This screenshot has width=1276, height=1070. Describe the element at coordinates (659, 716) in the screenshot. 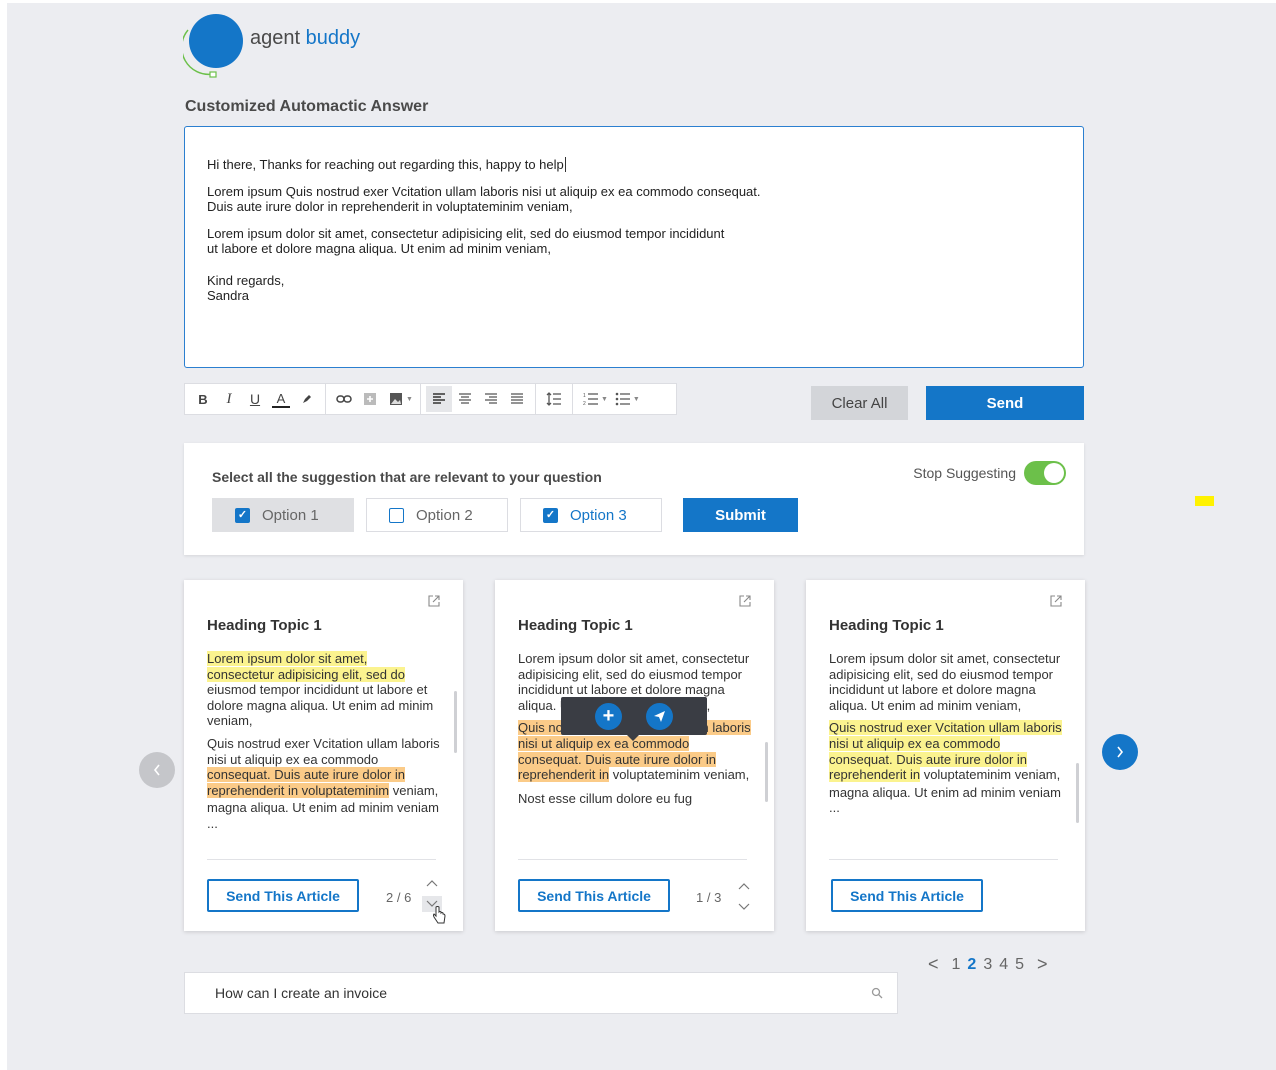

I see `paper-plane-icon` at that location.